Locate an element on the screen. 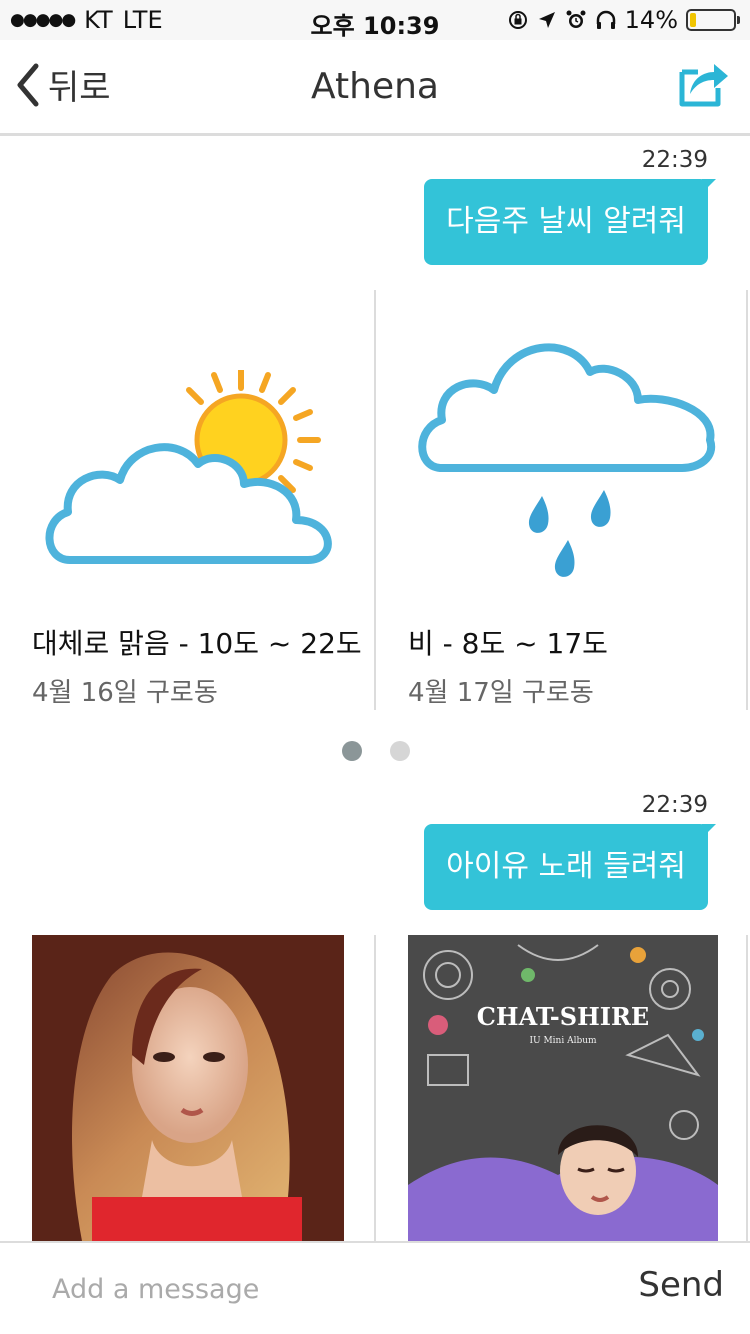 Image resolution: width=750 pixels, height=1334 pixels. rotation-lock-icon is located at coordinates (517, 20).